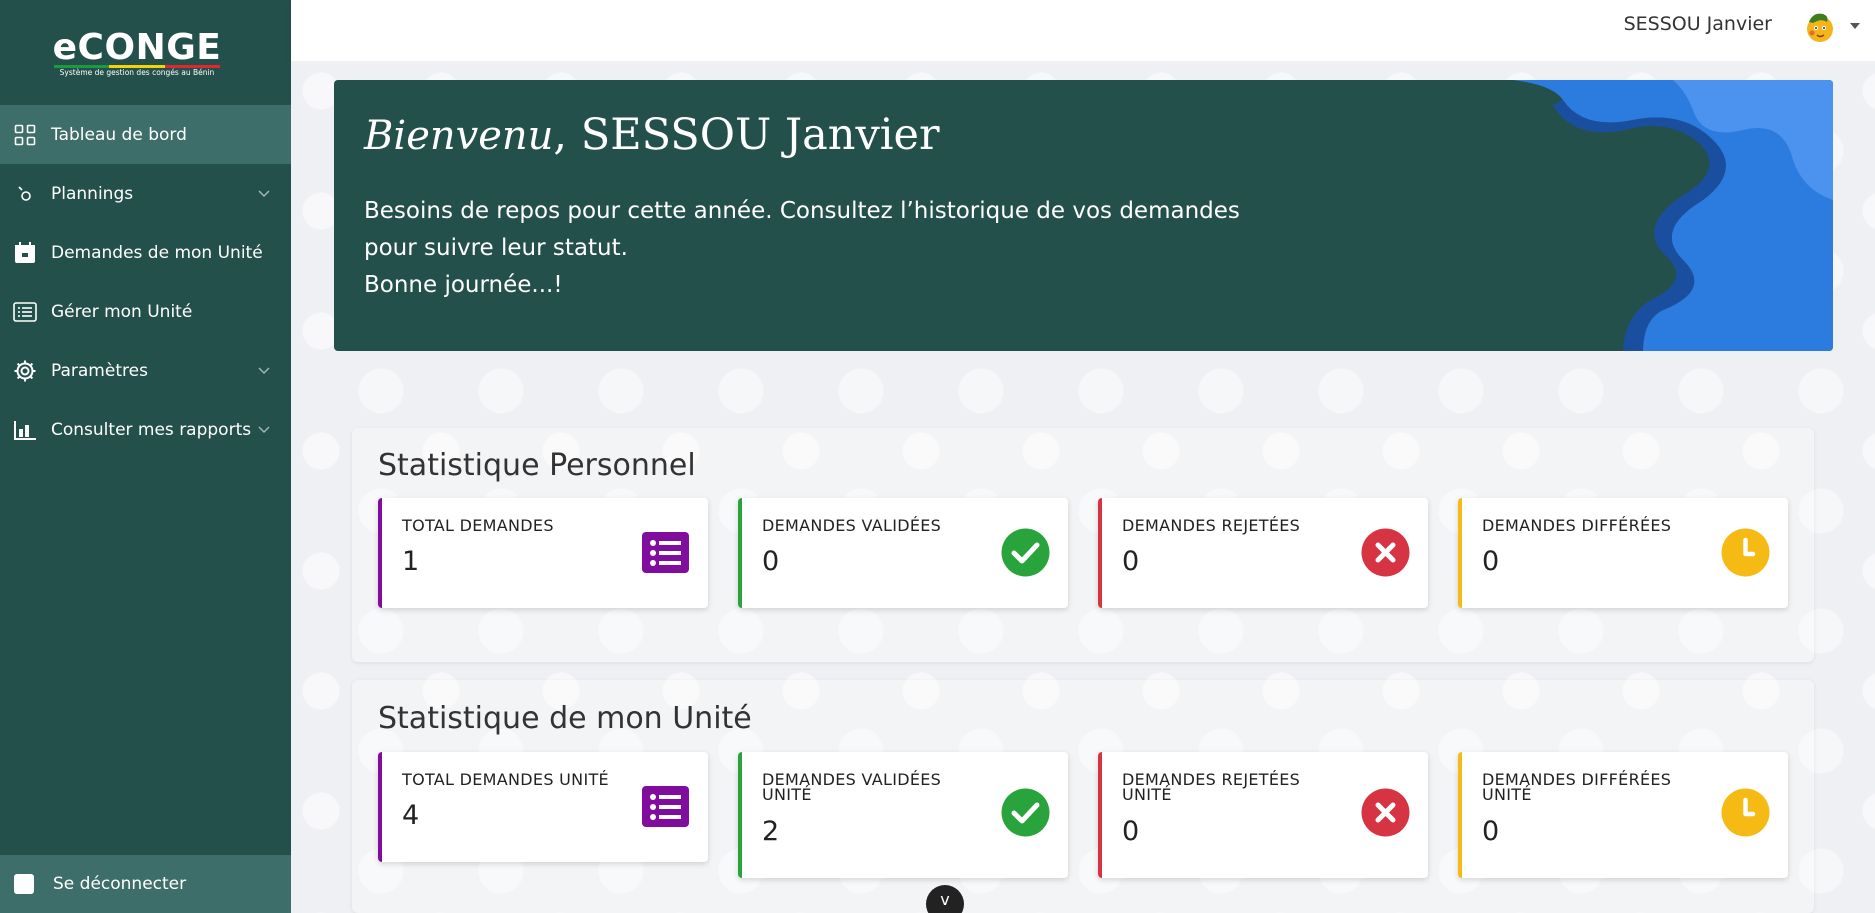  What do you see at coordinates (411, 561) in the screenshot?
I see `stat-card-value: 1` at bounding box center [411, 561].